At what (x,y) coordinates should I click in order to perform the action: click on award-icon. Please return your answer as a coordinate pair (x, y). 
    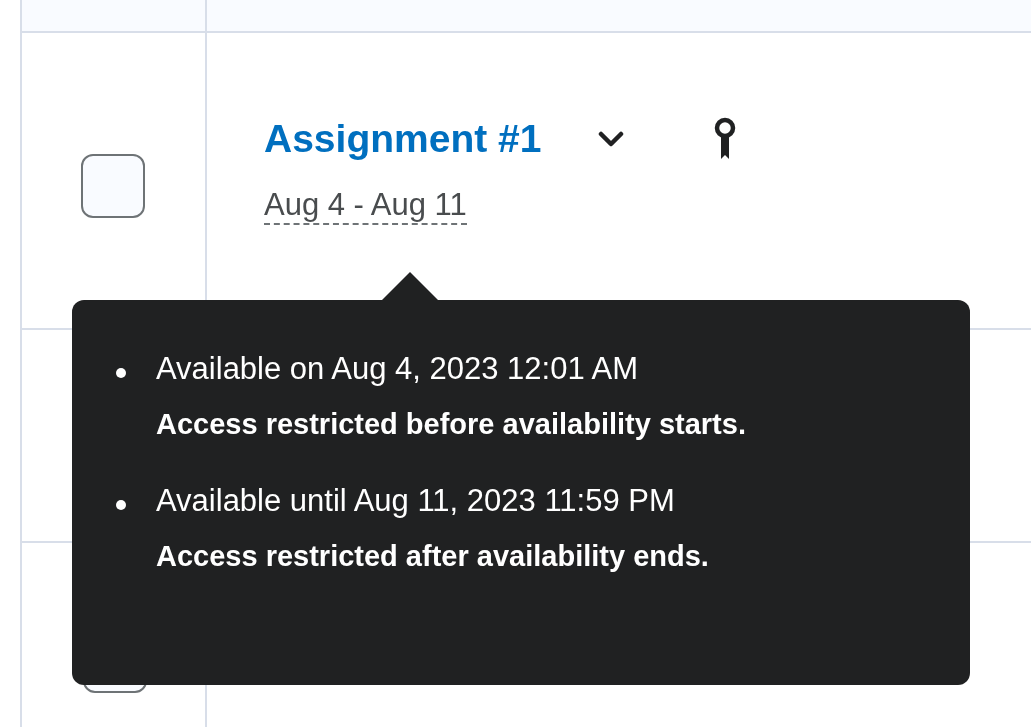
    Looking at the image, I should click on (725, 139).